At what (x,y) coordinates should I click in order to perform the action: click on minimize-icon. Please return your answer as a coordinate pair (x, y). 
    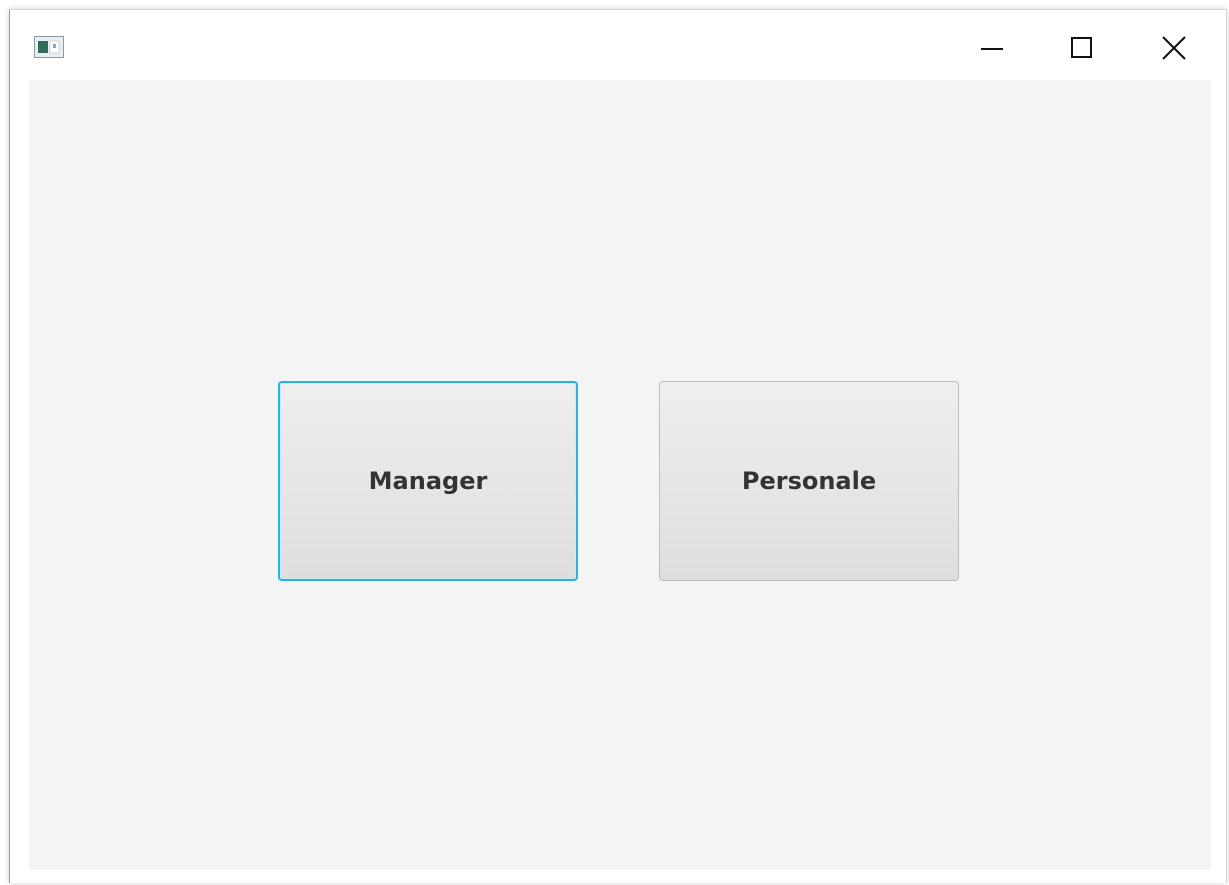
    Looking at the image, I should click on (992, 49).